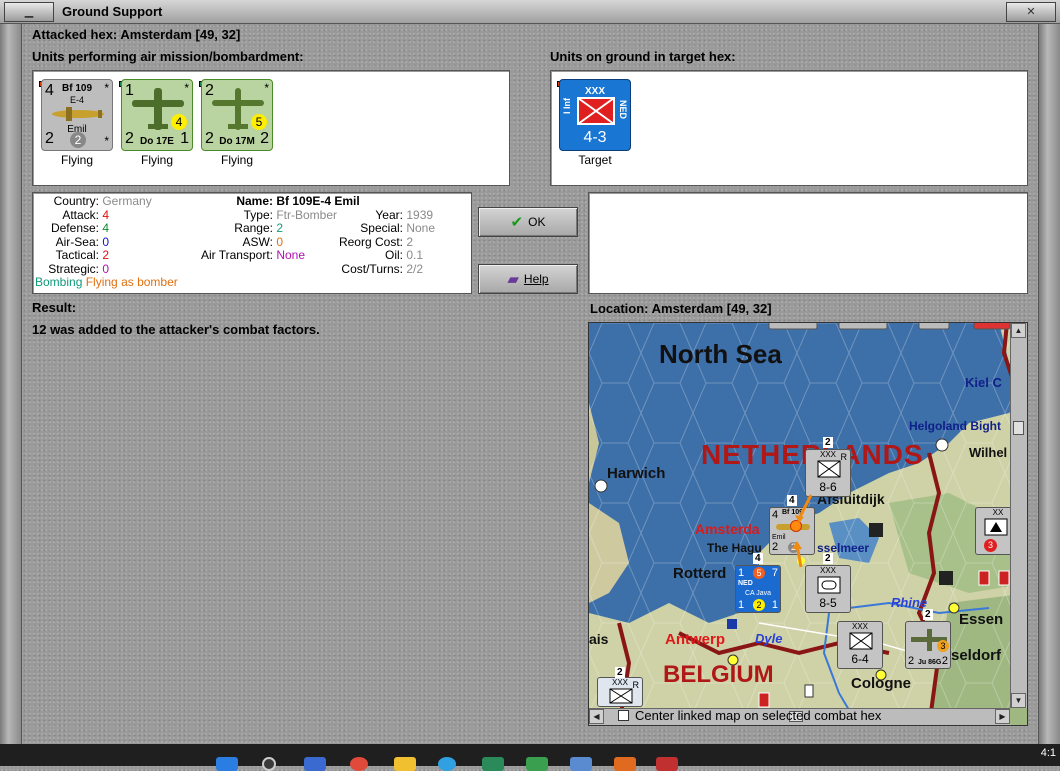 The width and height of the screenshot is (1060, 771). I want to click on air-unit-do17e: 1 * 4 2 Do 17E 1 Flying, so click(156, 123).